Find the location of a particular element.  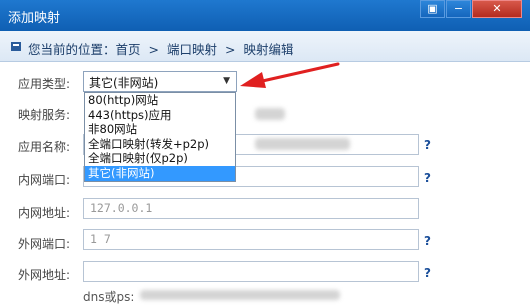

app-type-select: 其它(非网站) ▼ is located at coordinates (160, 81).